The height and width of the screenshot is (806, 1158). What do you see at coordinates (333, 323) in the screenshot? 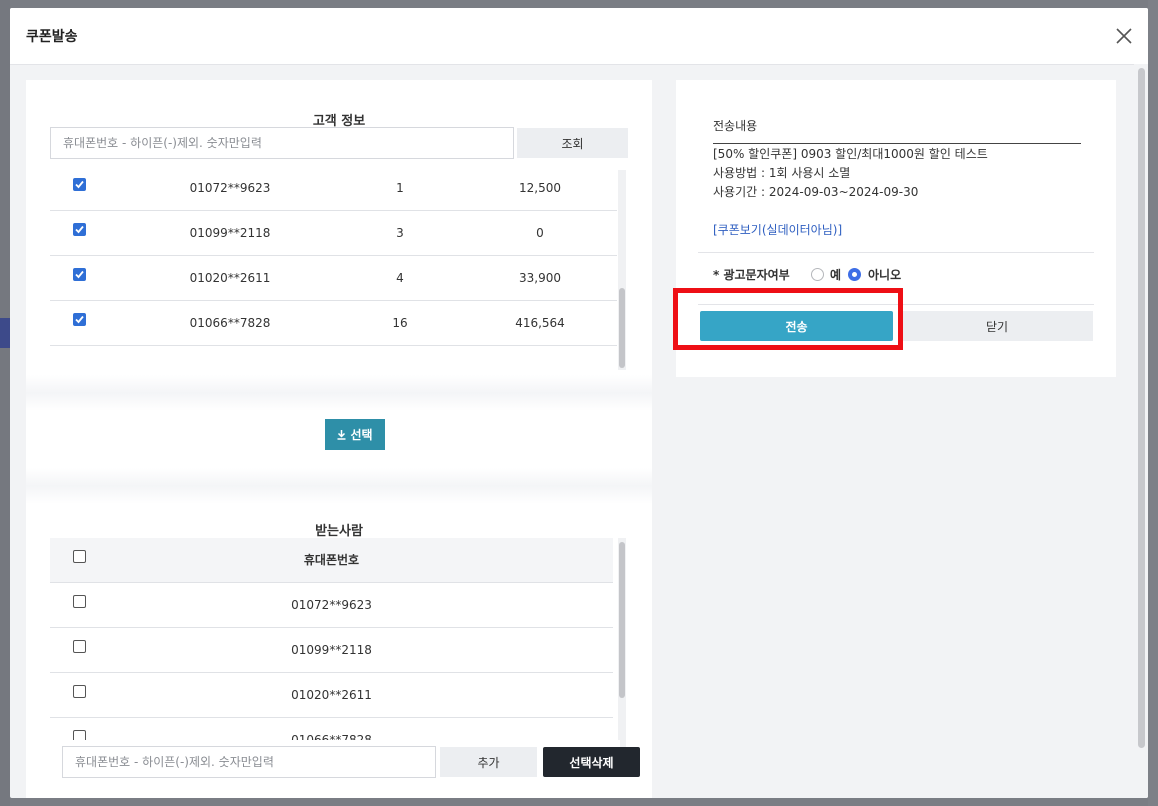
I see `customer-row: 01066**7828 16 416,564` at bounding box center [333, 323].